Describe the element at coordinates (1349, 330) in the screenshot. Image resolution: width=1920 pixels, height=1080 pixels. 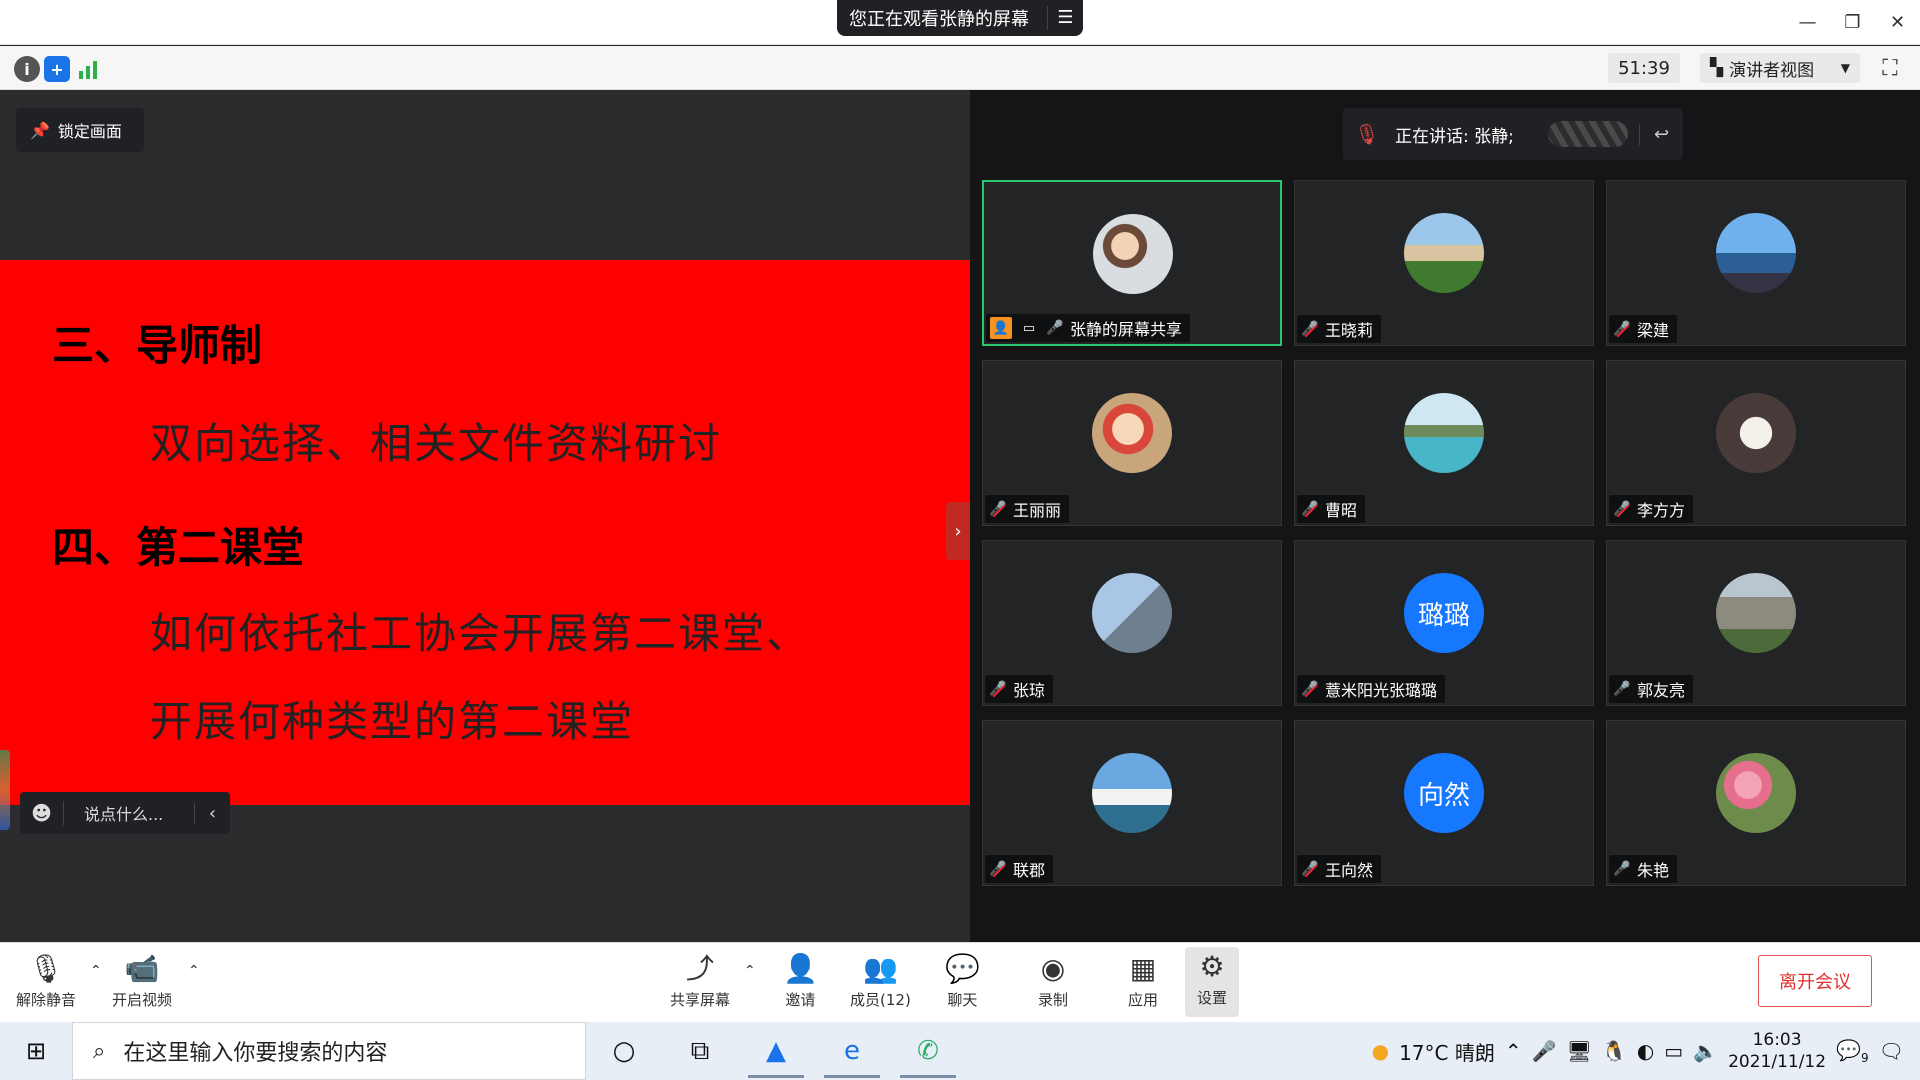
I see `participant-name: 王晓莉` at that location.